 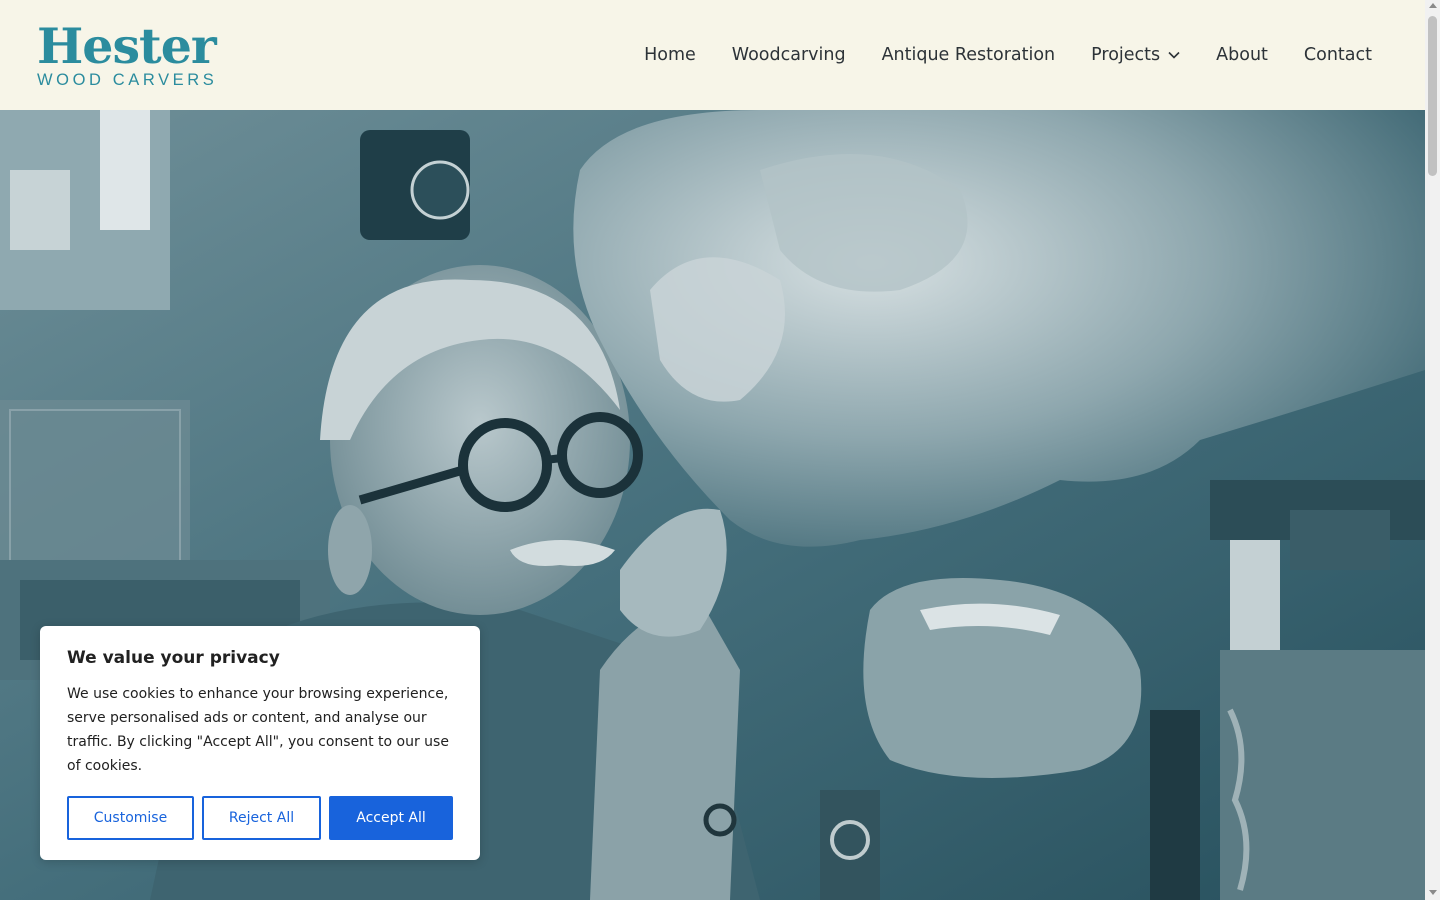 I want to click on nav-antique-restoration: Antique Restoration, so click(x=969, y=55).